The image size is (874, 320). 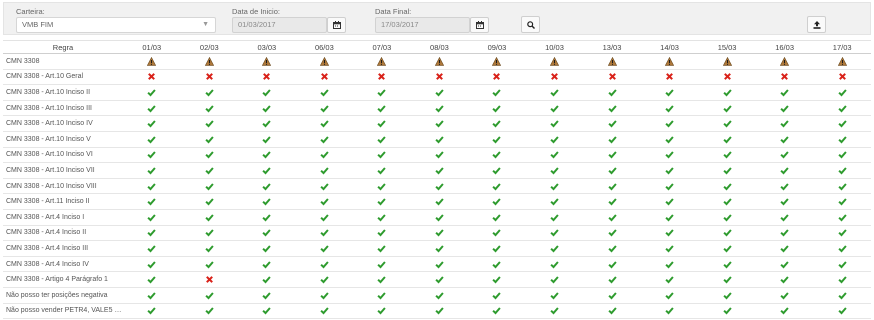 What do you see at coordinates (530, 24) in the screenshot?
I see `search-button` at bounding box center [530, 24].